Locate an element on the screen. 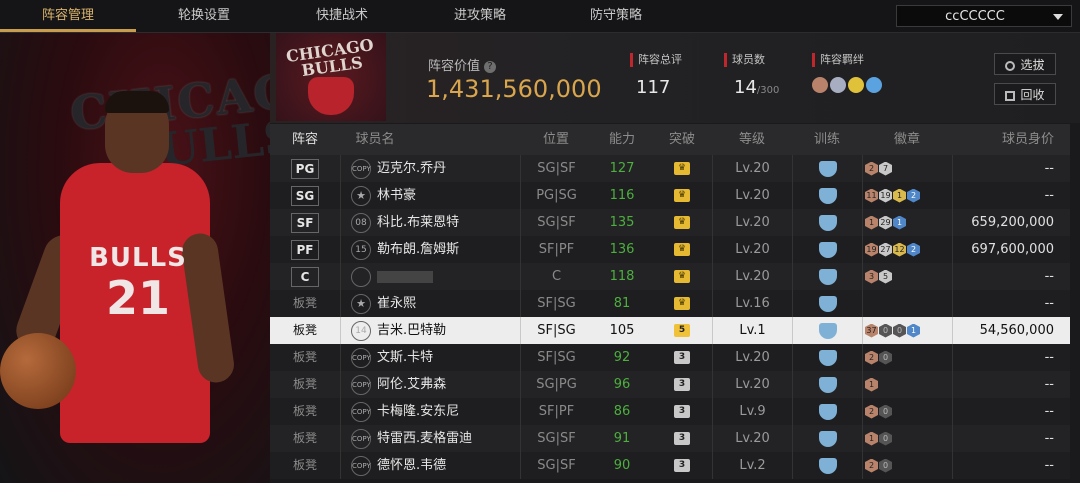  table-row: 板凳 14 吉米.巴特勒 SF|SG 105 5 Lv.1 37 0 0 1 54,560,000 is located at coordinates (670, 330).